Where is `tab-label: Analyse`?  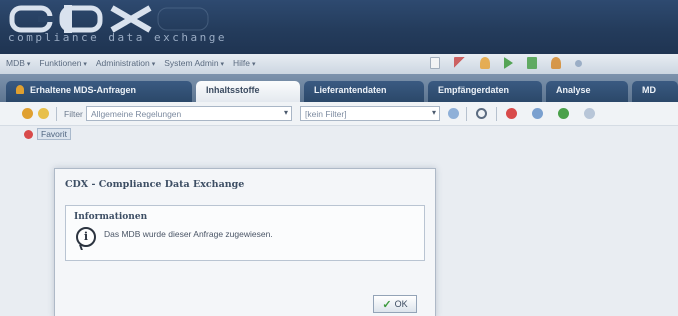
tab-label: Analyse is located at coordinates (573, 90).